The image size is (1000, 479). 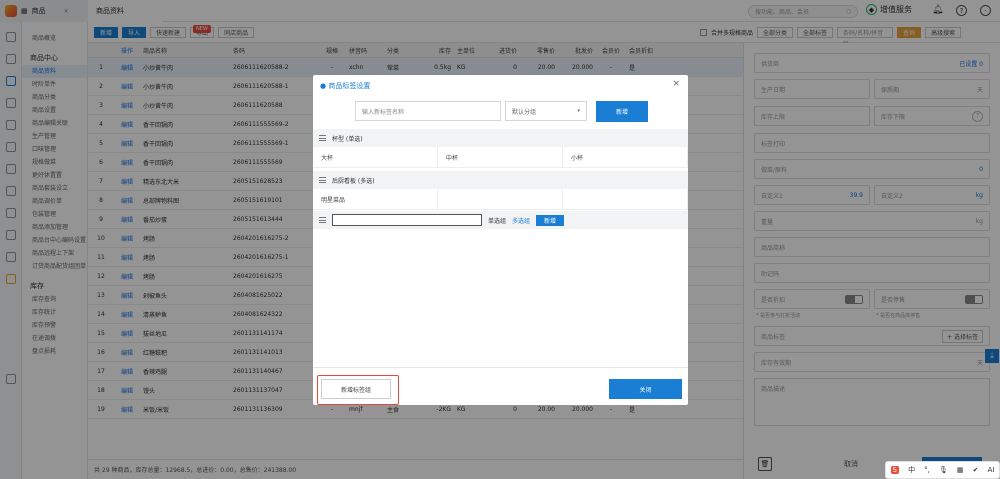 I want to click on group-select: 默认分组 ▾, so click(x=546, y=111).